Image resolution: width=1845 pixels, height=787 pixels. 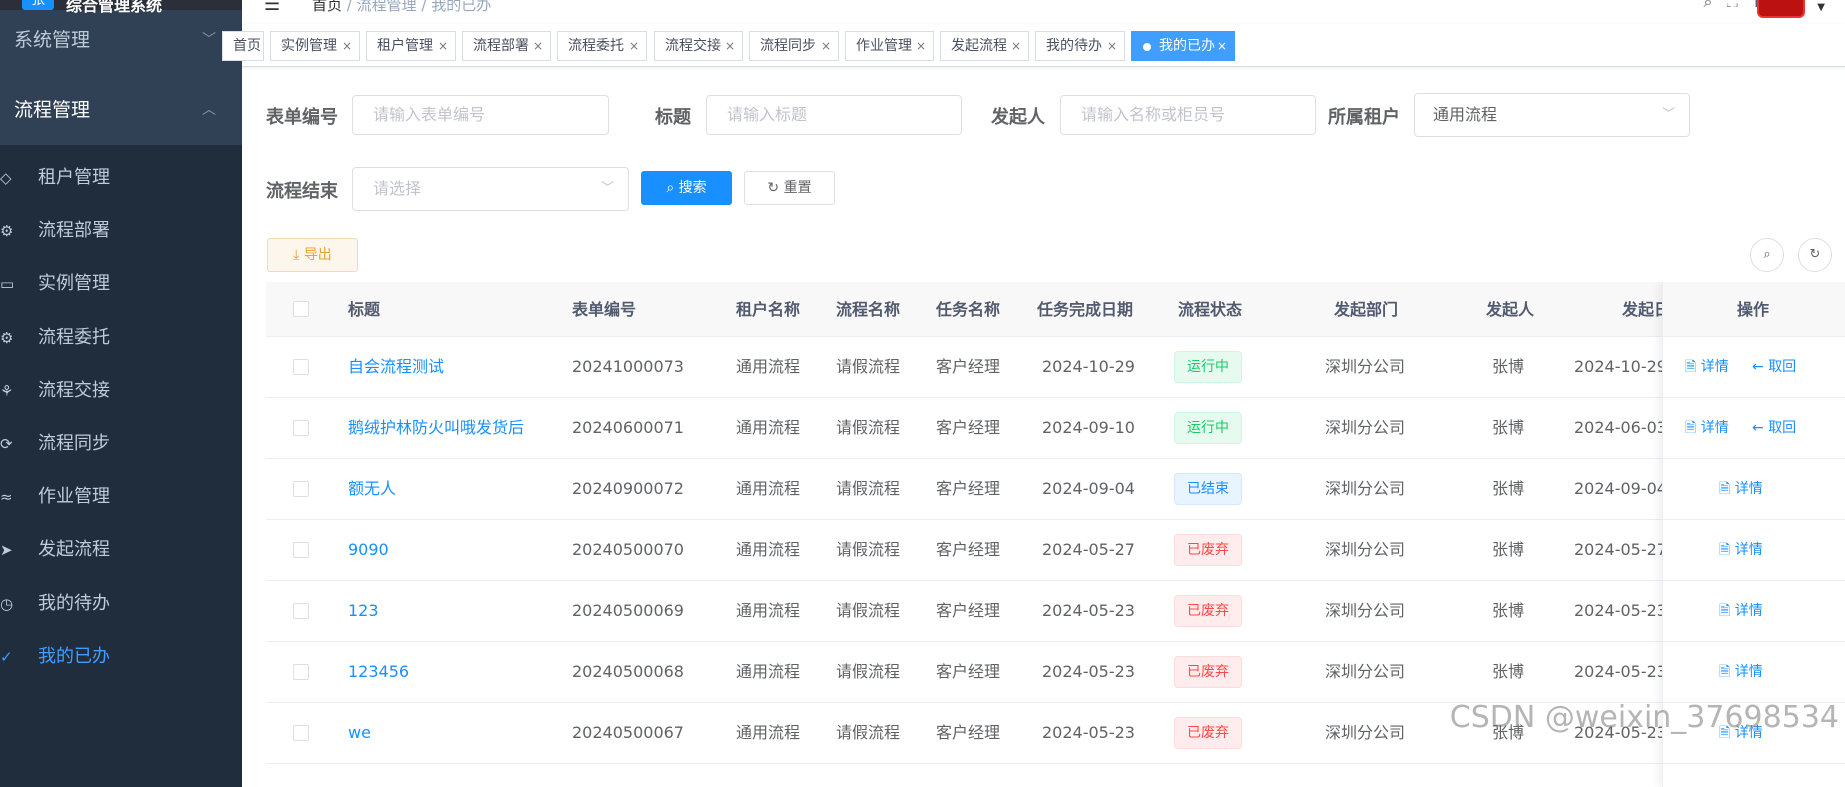 What do you see at coordinates (436, 428) in the screenshot?
I see `row-title-link: 鹅绒护林防火叫哦发货后` at bounding box center [436, 428].